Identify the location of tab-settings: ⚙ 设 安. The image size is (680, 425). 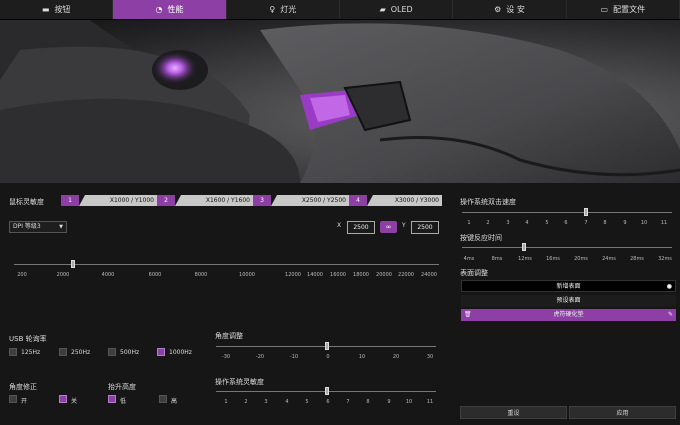
(510, 9).